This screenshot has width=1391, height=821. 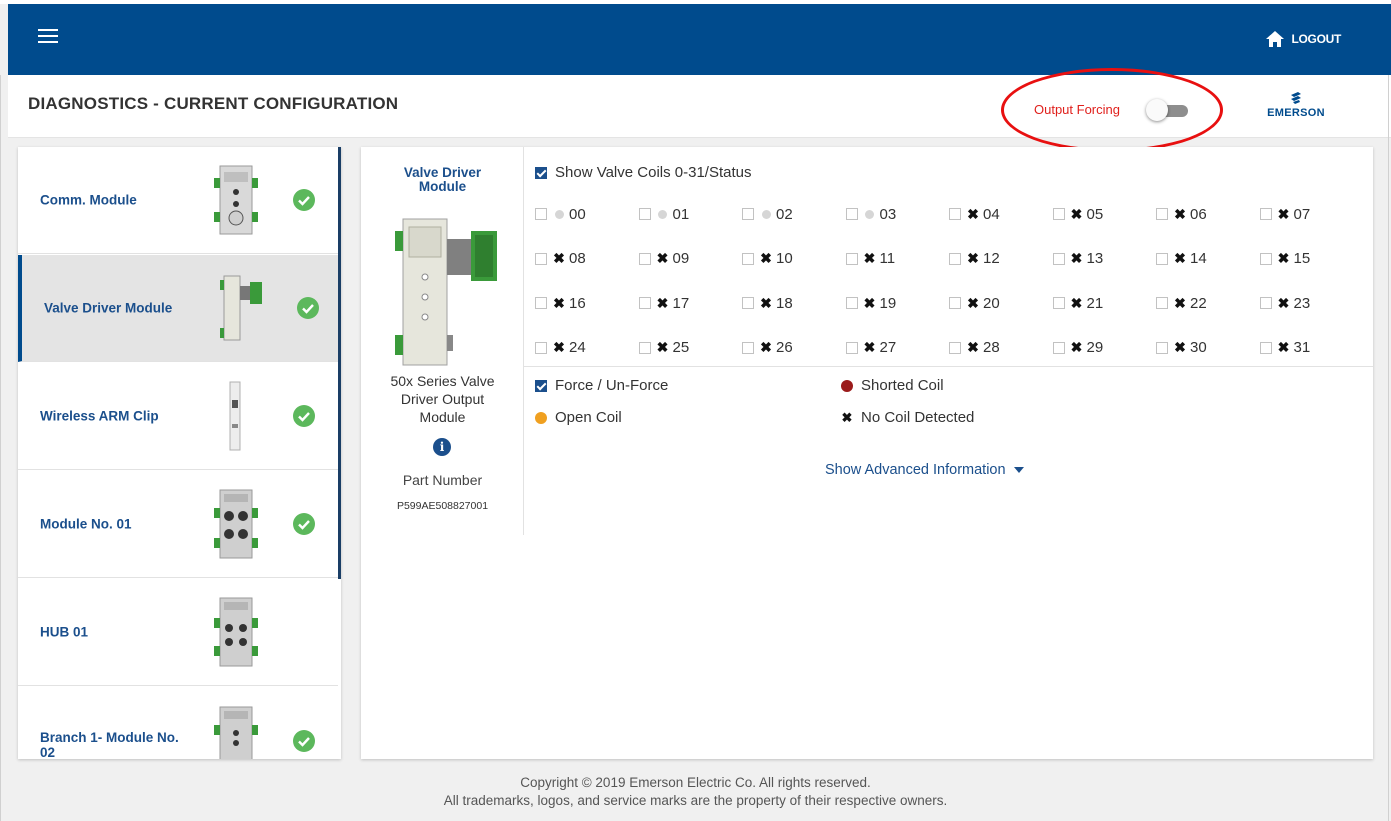 I want to click on sidebar-item-comm-module: Comm. Module, so click(x=178, y=200).